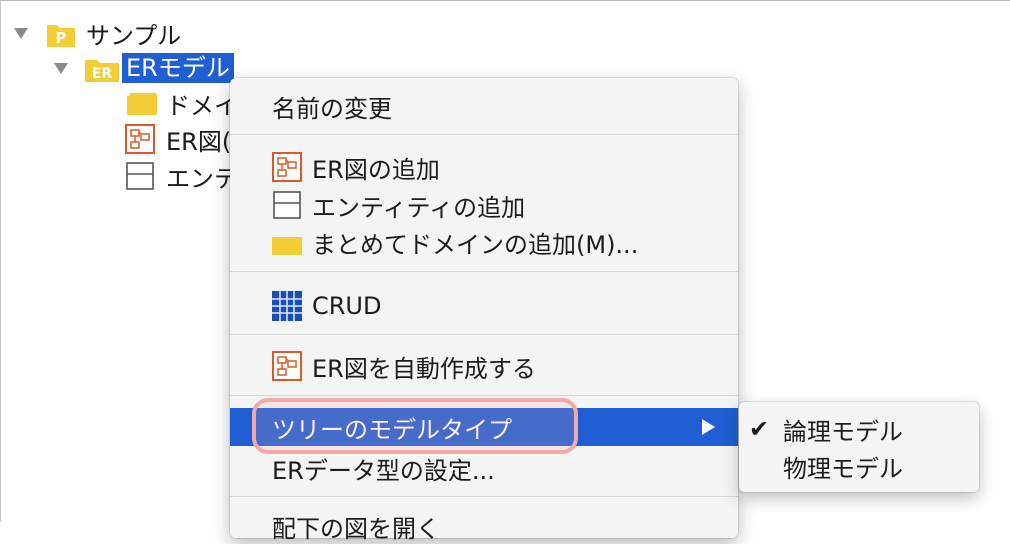 This screenshot has height=544, width=1010. Describe the element at coordinates (202, 103) in the screenshot. I see `tree-item-domain-label: ドメイ` at that location.